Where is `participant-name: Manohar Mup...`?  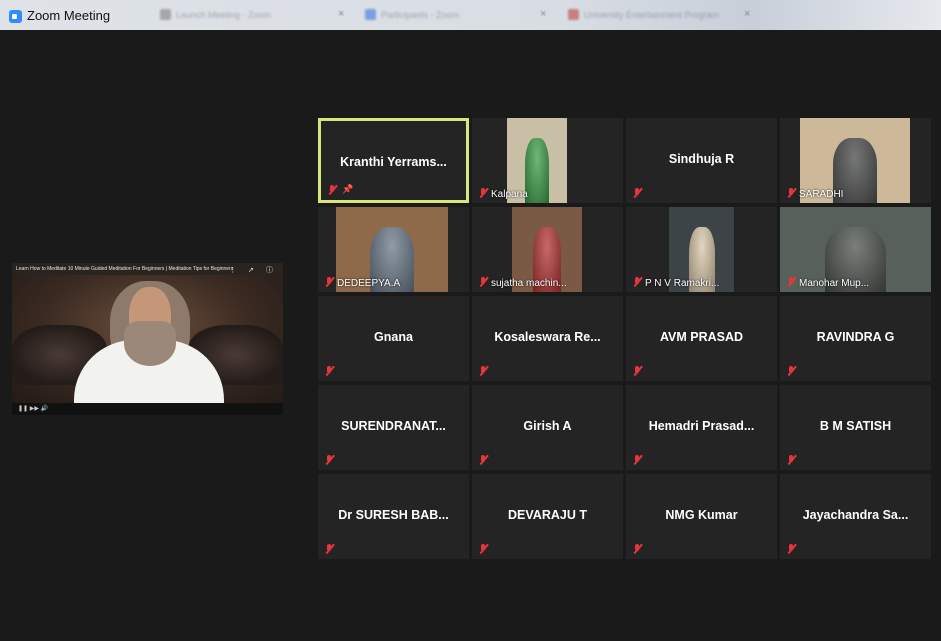
participant-name: Manohar Mup... is located at coordinates (834, 283).